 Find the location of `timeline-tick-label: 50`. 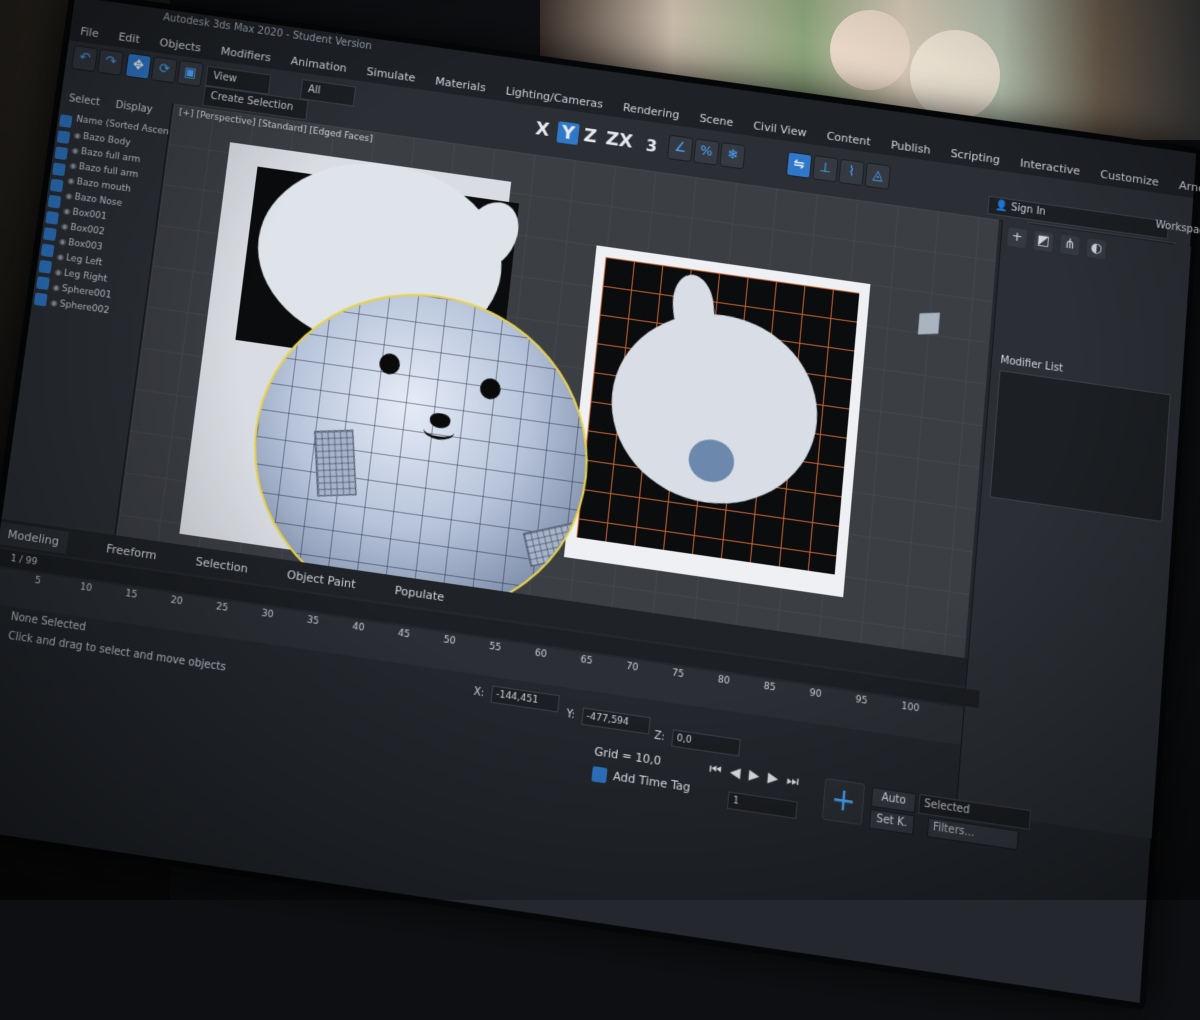

timeline-tick-label: 50 is located at coordinates (449, 641).